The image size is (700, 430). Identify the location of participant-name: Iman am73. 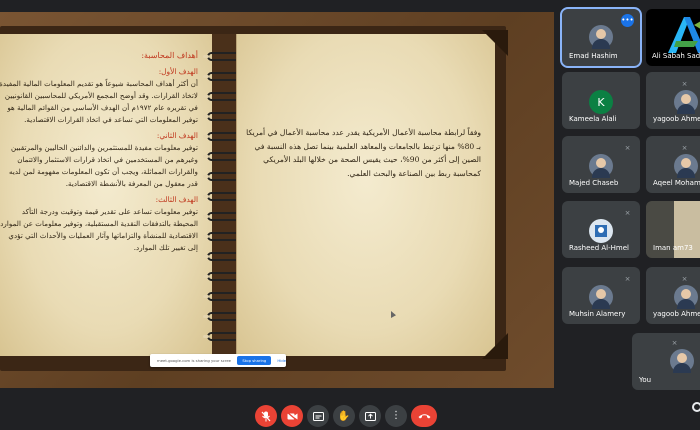
(673, 248).